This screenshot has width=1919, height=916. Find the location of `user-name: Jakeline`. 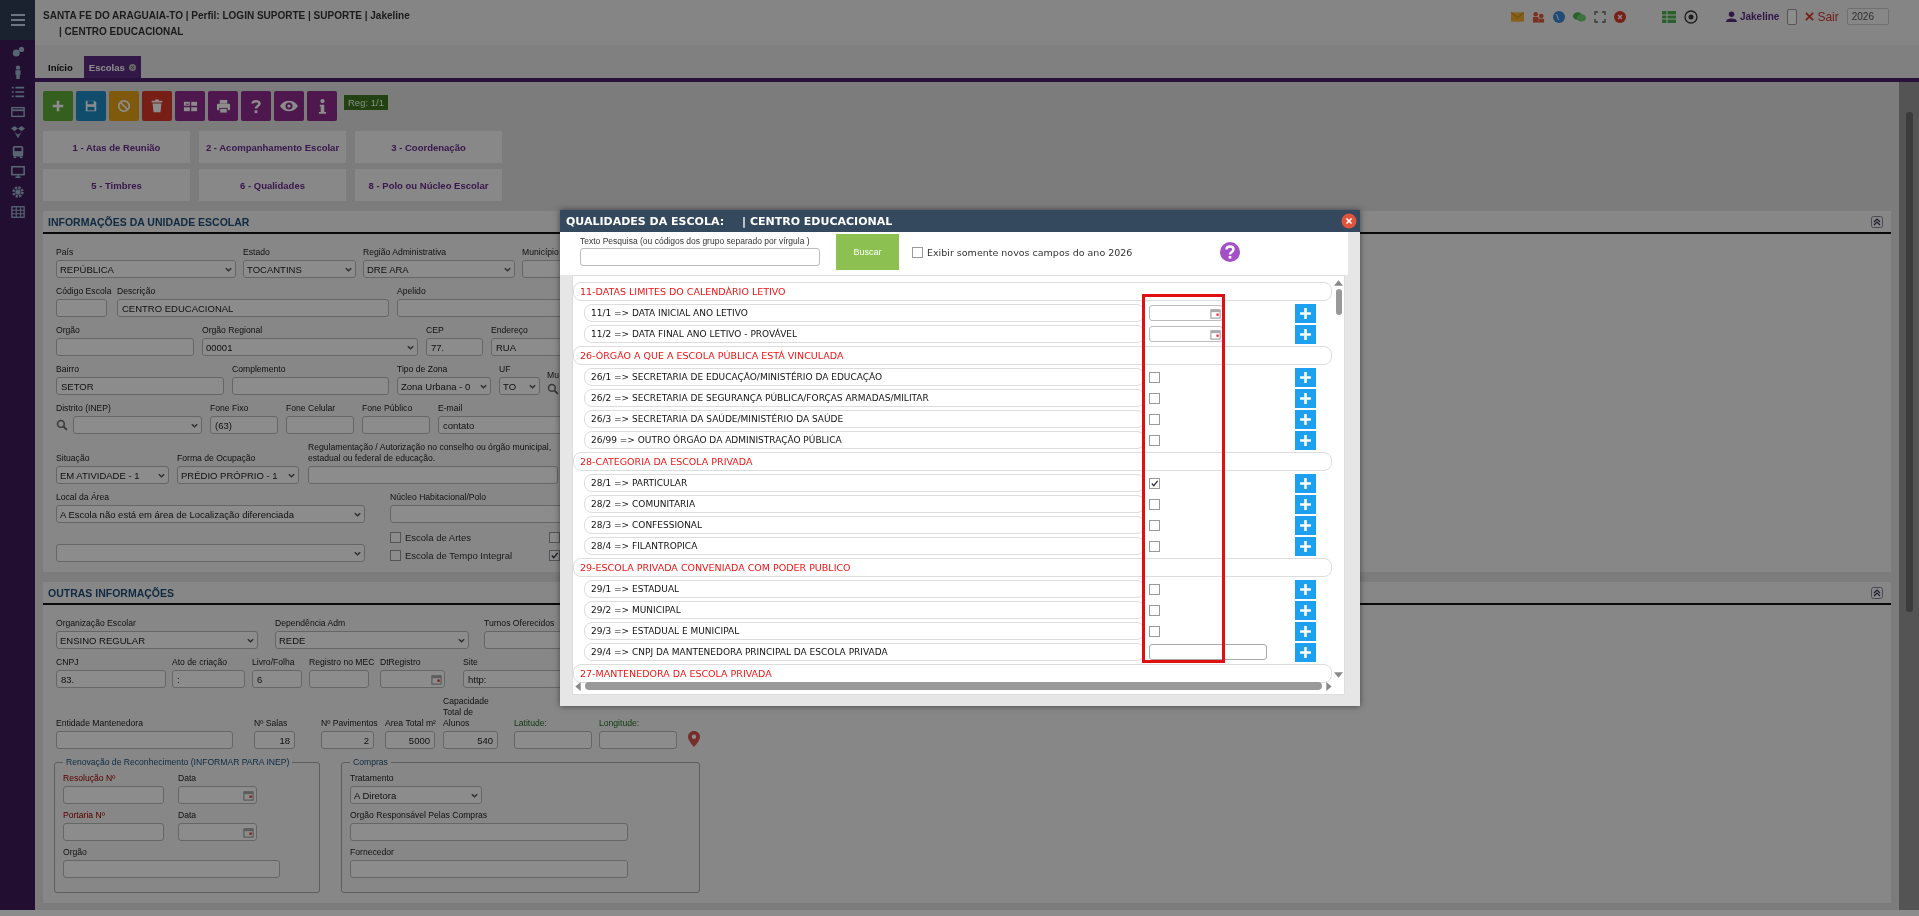

user-name: Jakeline is located at coordinates (1759, 16).